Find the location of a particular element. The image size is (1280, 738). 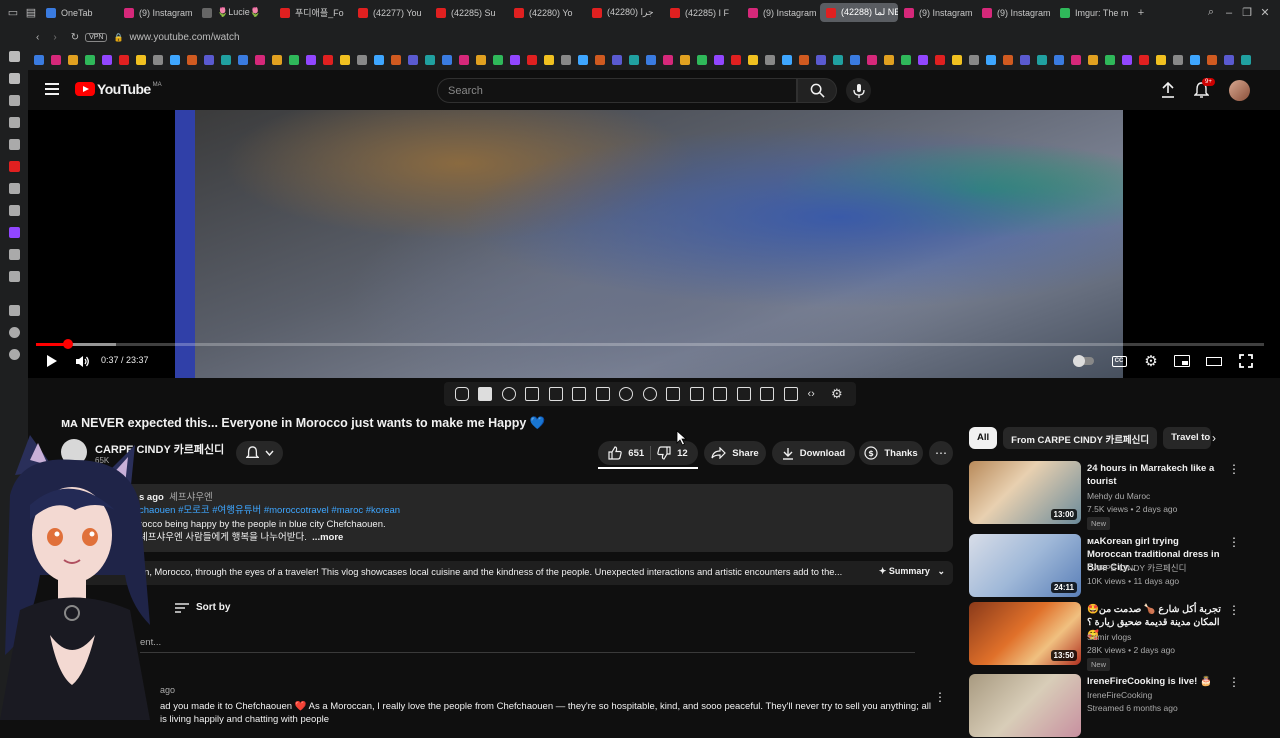

restore-icon: ❐ is located at coordinates (1247, 13).